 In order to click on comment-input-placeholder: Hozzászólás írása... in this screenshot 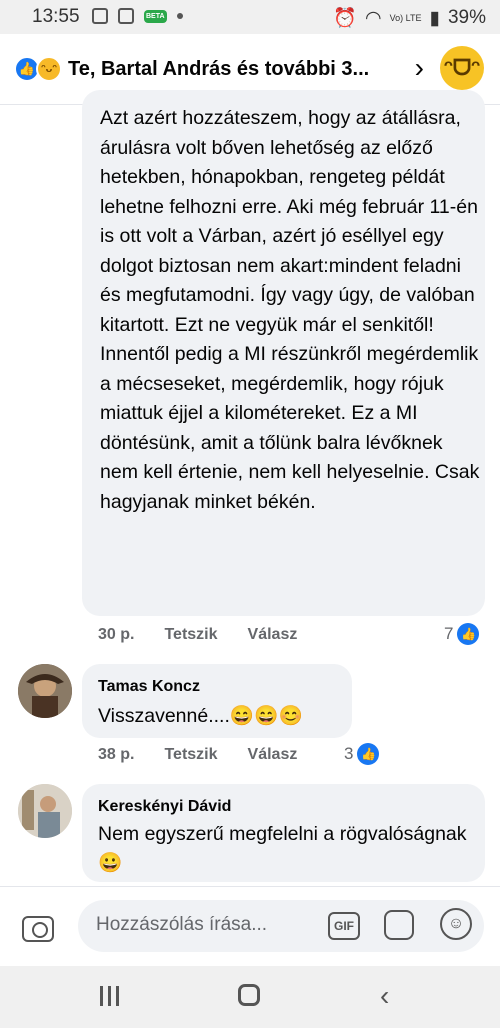, I will do `click(182, 924)`.